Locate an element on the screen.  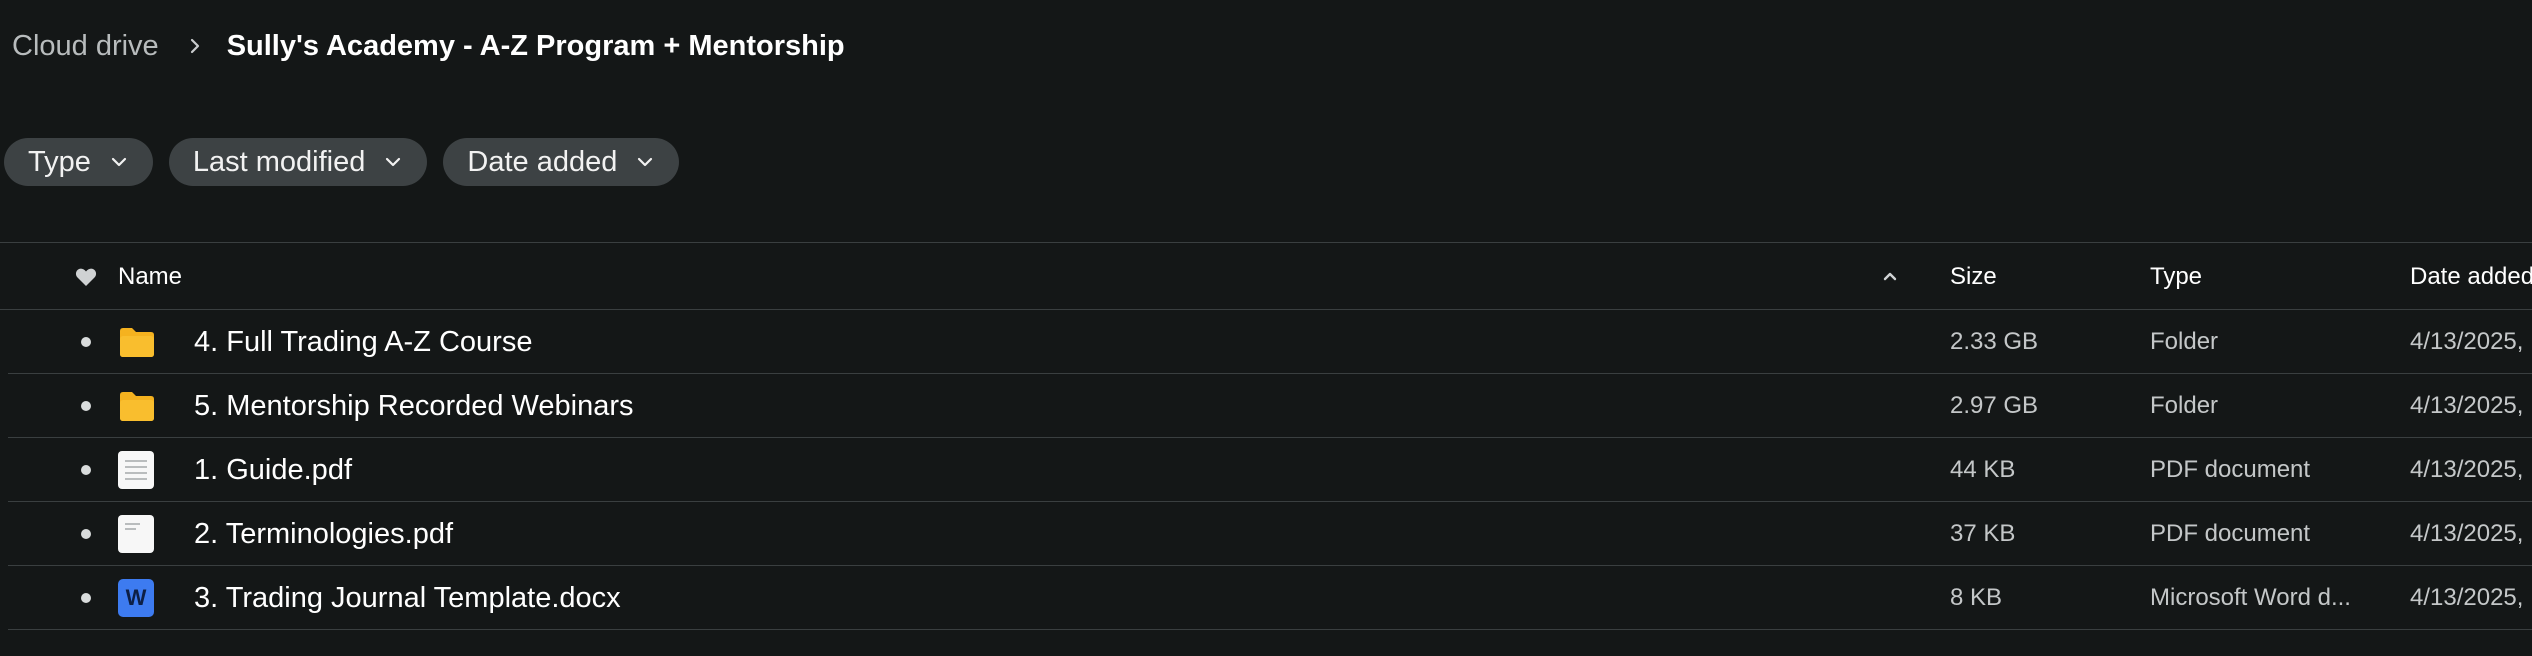
file-size: 2.33 GB is located at coordinates (1994, 341).